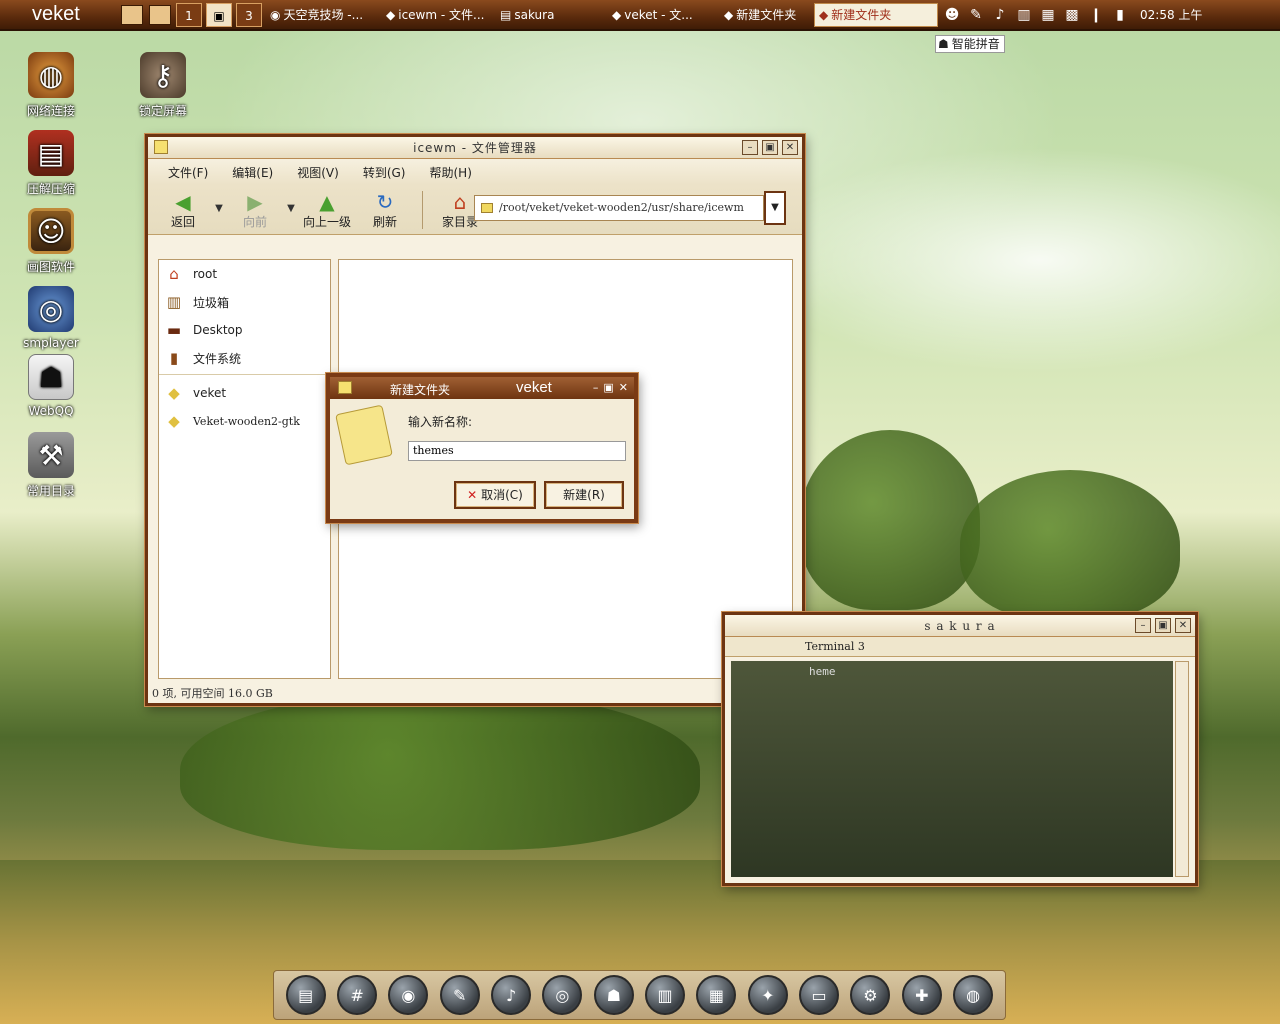 The image size is (1280, 1024). I want to click on pet-icon: ☻, so click(952, 15).